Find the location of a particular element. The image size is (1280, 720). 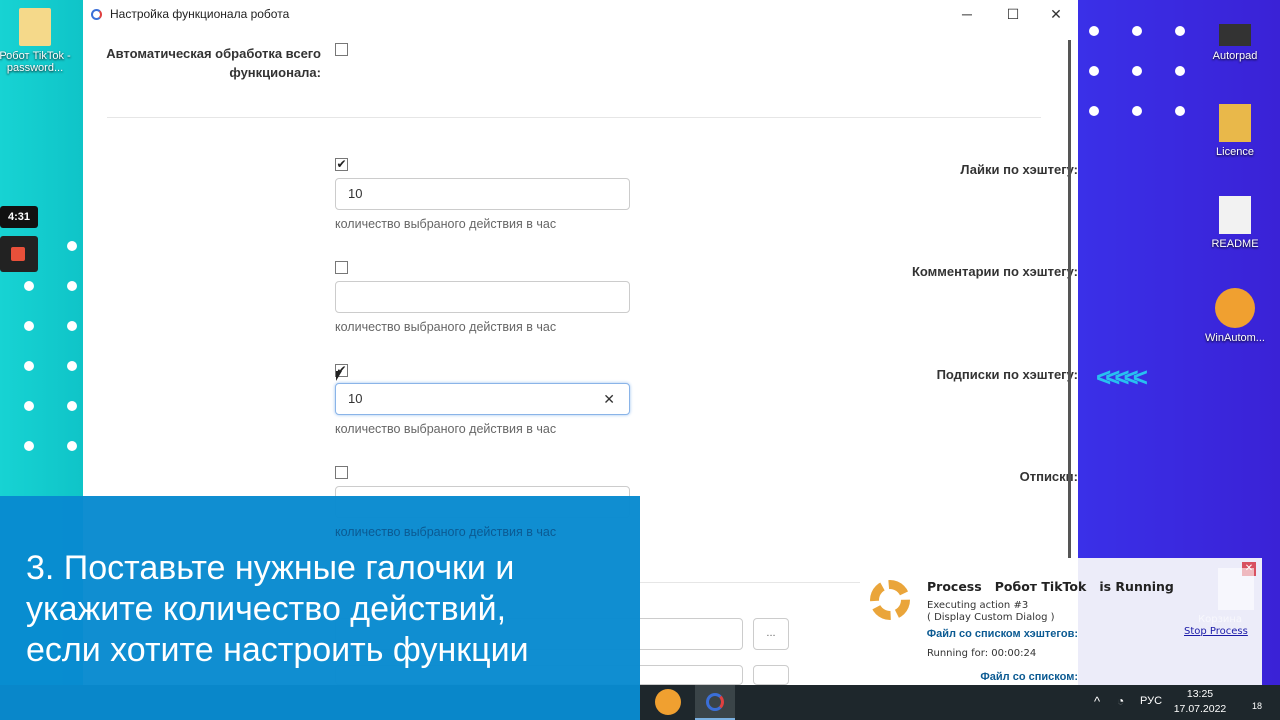

likes-label: Лайки по хэштегу: is located at coordinates (1019, 169).